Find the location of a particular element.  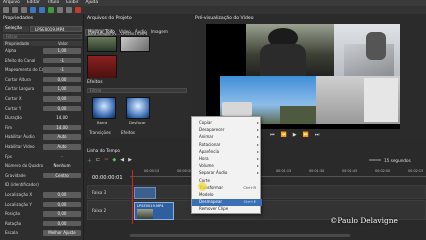

fullscreen-icon is located at coordinates (69, 10).